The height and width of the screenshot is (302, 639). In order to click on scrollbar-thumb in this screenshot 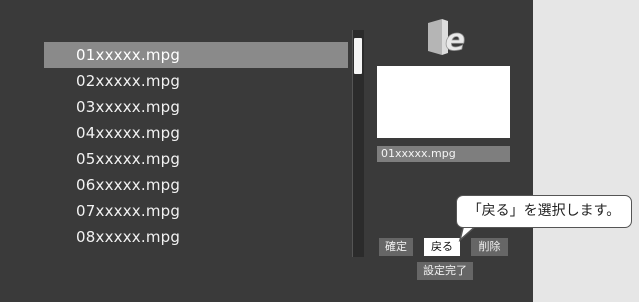, I will do `click(358, 56)`.